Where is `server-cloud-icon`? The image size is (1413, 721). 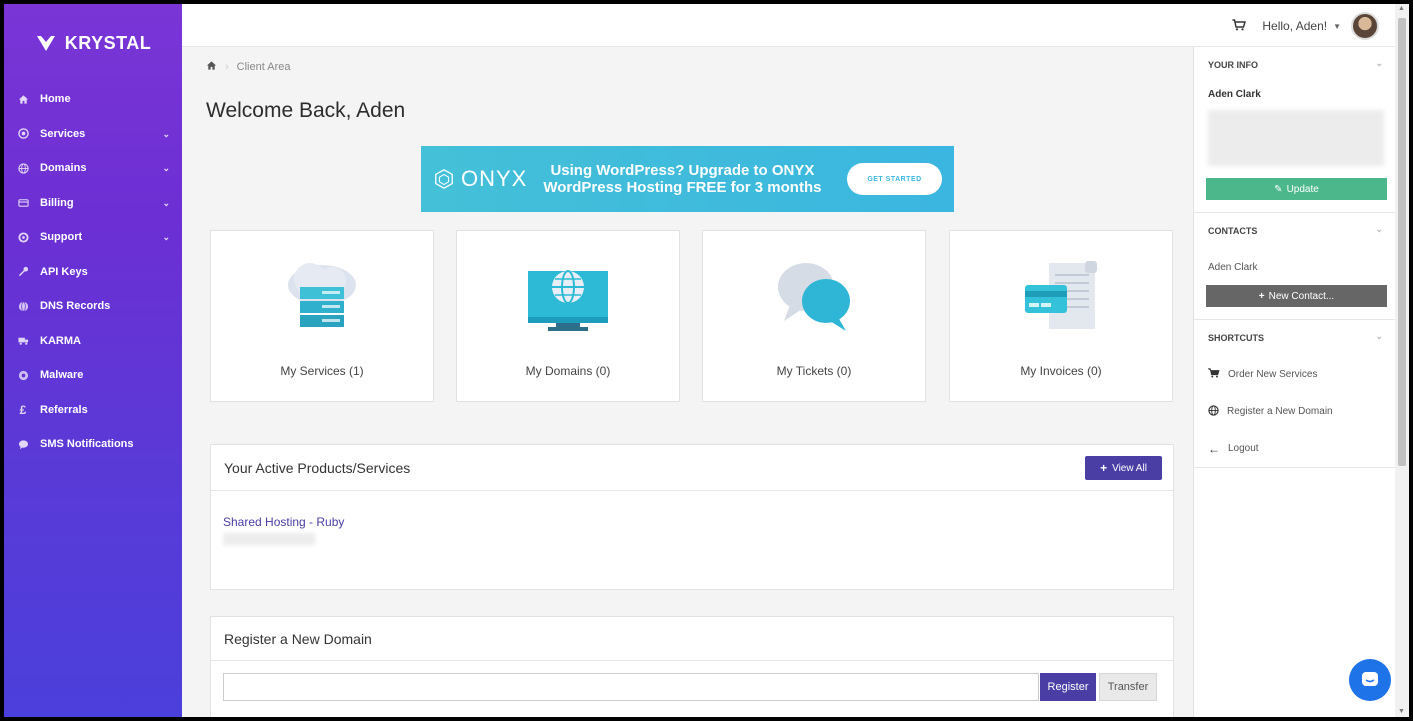 server-cloud-icon is located at coordinates (322, 295).